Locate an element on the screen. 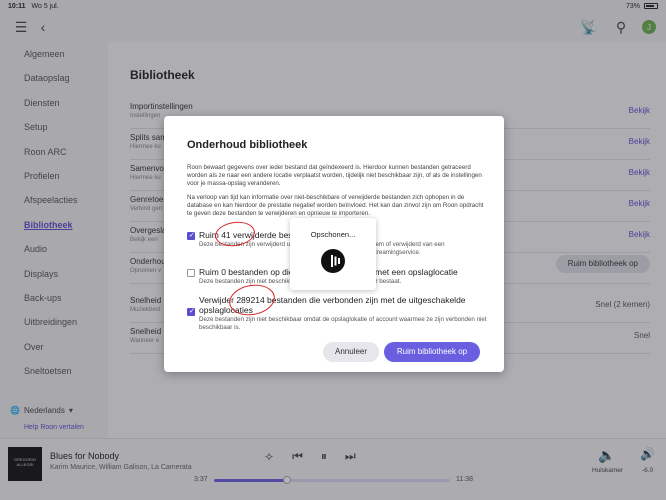 The width and height of the screenshot is (666, 500). roon-logo-icon is located at coordinates (333, 261).